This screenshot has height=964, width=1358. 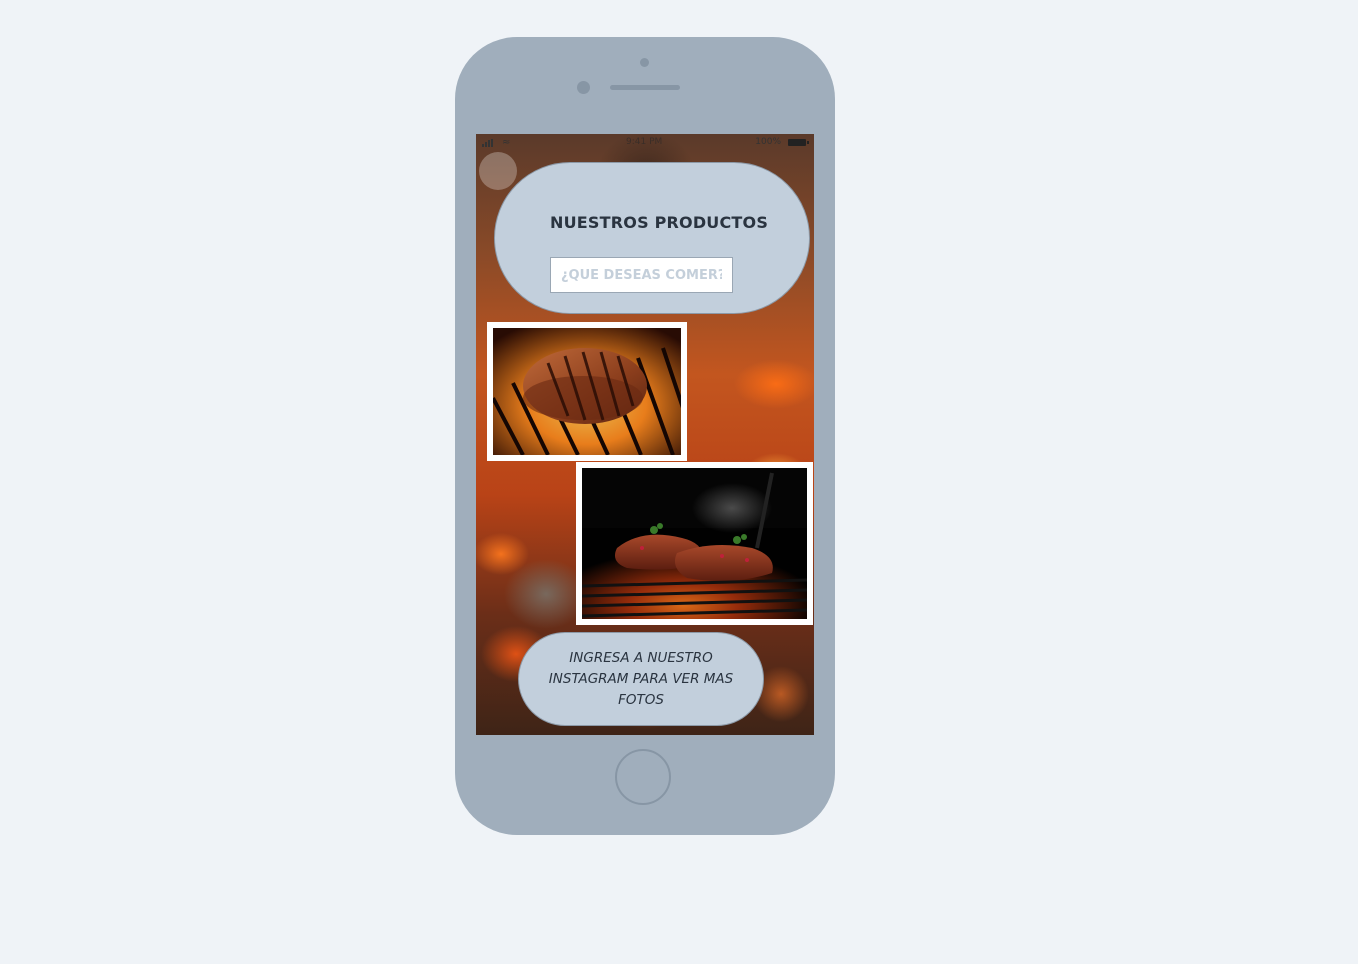 What do you see at coordinates (644, 62) in the screenshot?
I see `proximity-sensor` at bounding box center [644, 62].